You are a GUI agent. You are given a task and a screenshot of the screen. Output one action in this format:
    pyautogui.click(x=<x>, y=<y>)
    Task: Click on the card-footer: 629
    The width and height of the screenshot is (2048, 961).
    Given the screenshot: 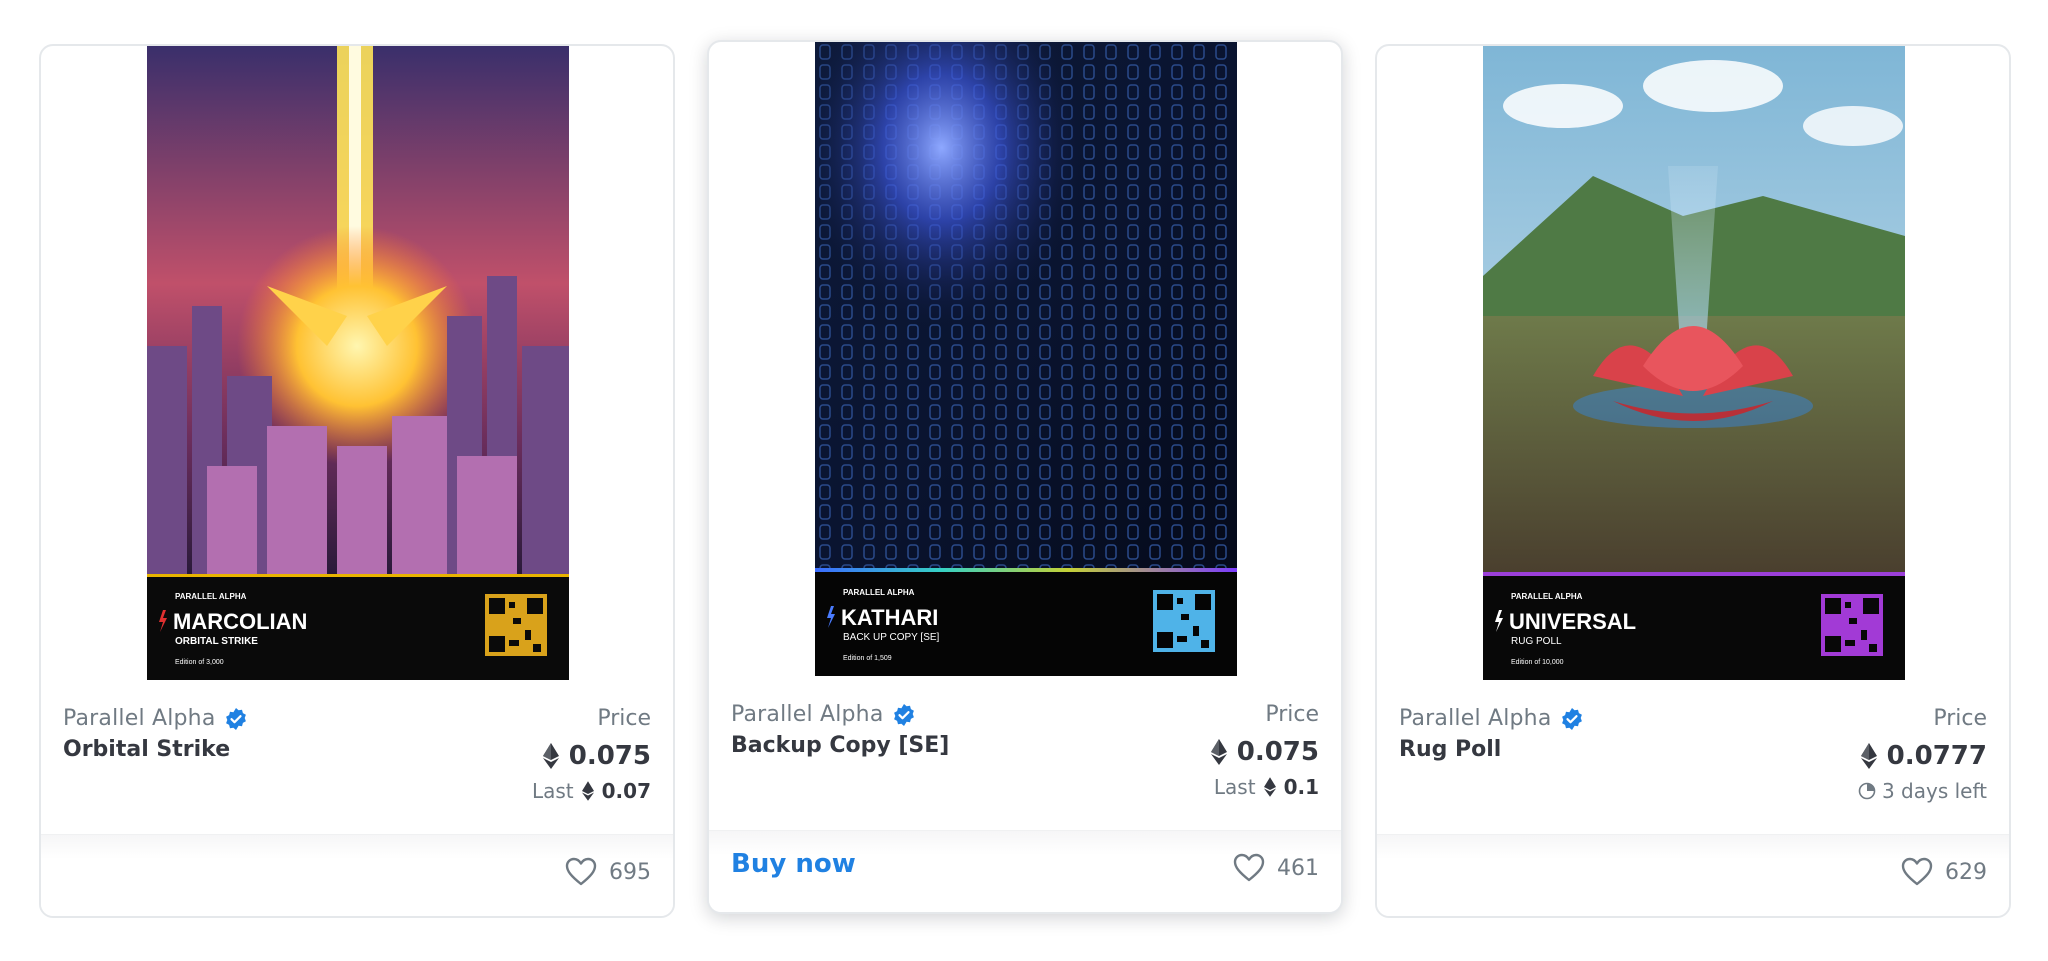 What is the action you would take?
    pyautogui.click(x=1693, y=875)
    